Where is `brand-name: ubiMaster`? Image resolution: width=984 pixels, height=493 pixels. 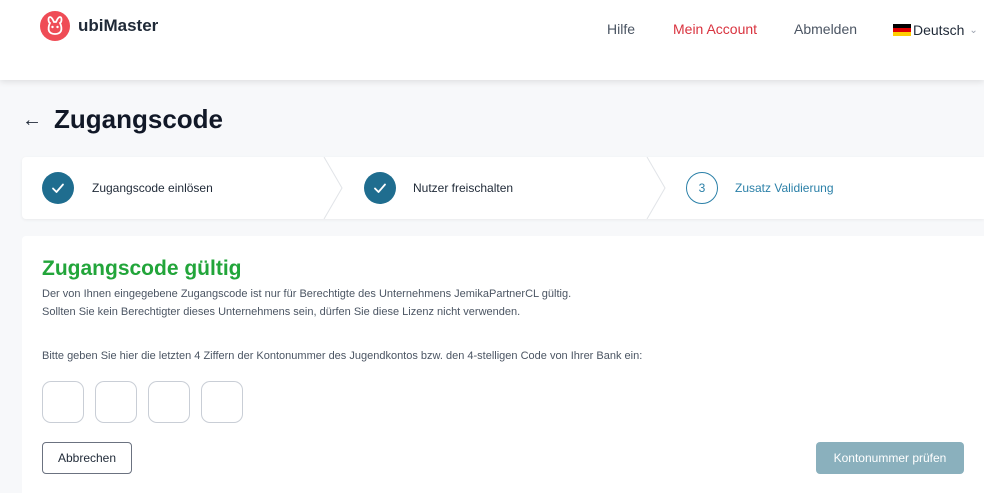
brand-name: ubiMaster is located at coordinates (118, 26).